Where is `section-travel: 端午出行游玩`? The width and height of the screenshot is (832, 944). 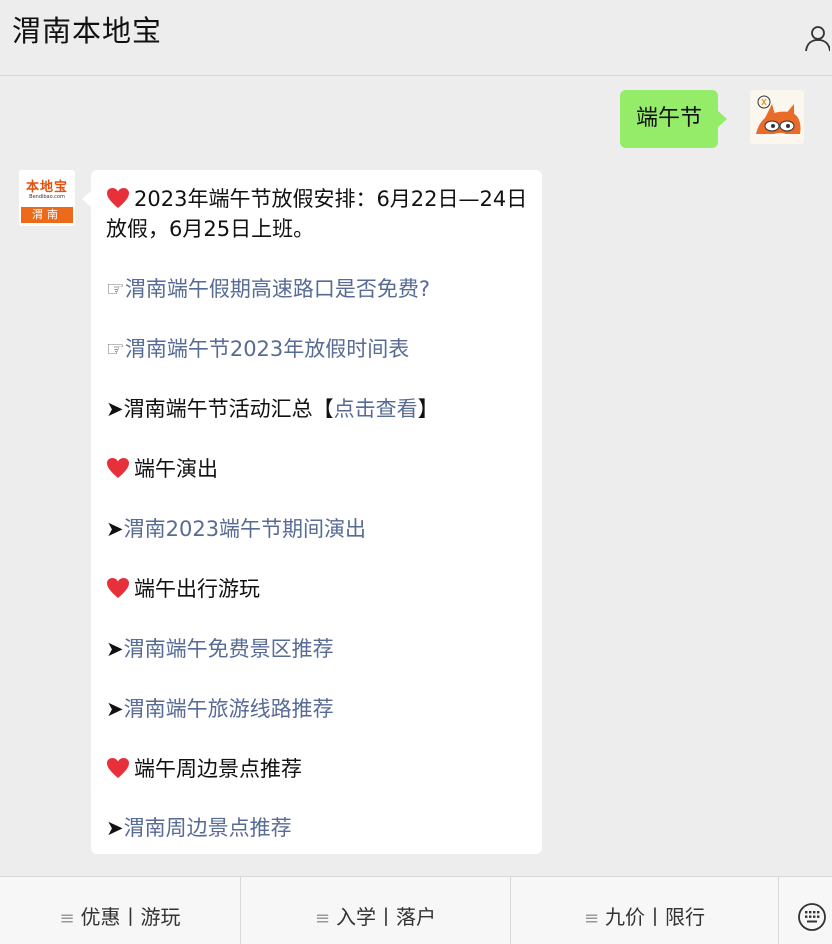
section-travel: 端午出行游玩 is located at coordinates (183, 589).